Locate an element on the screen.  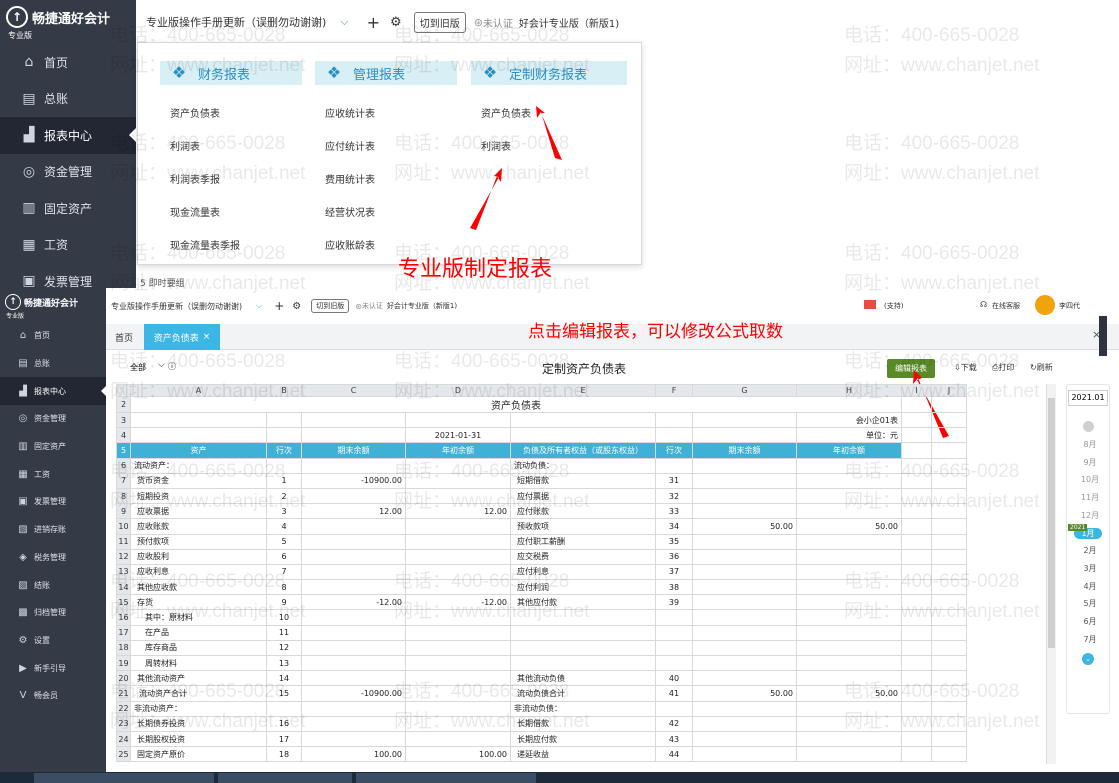
row-number: 23 is located at coordinates (123, 723).